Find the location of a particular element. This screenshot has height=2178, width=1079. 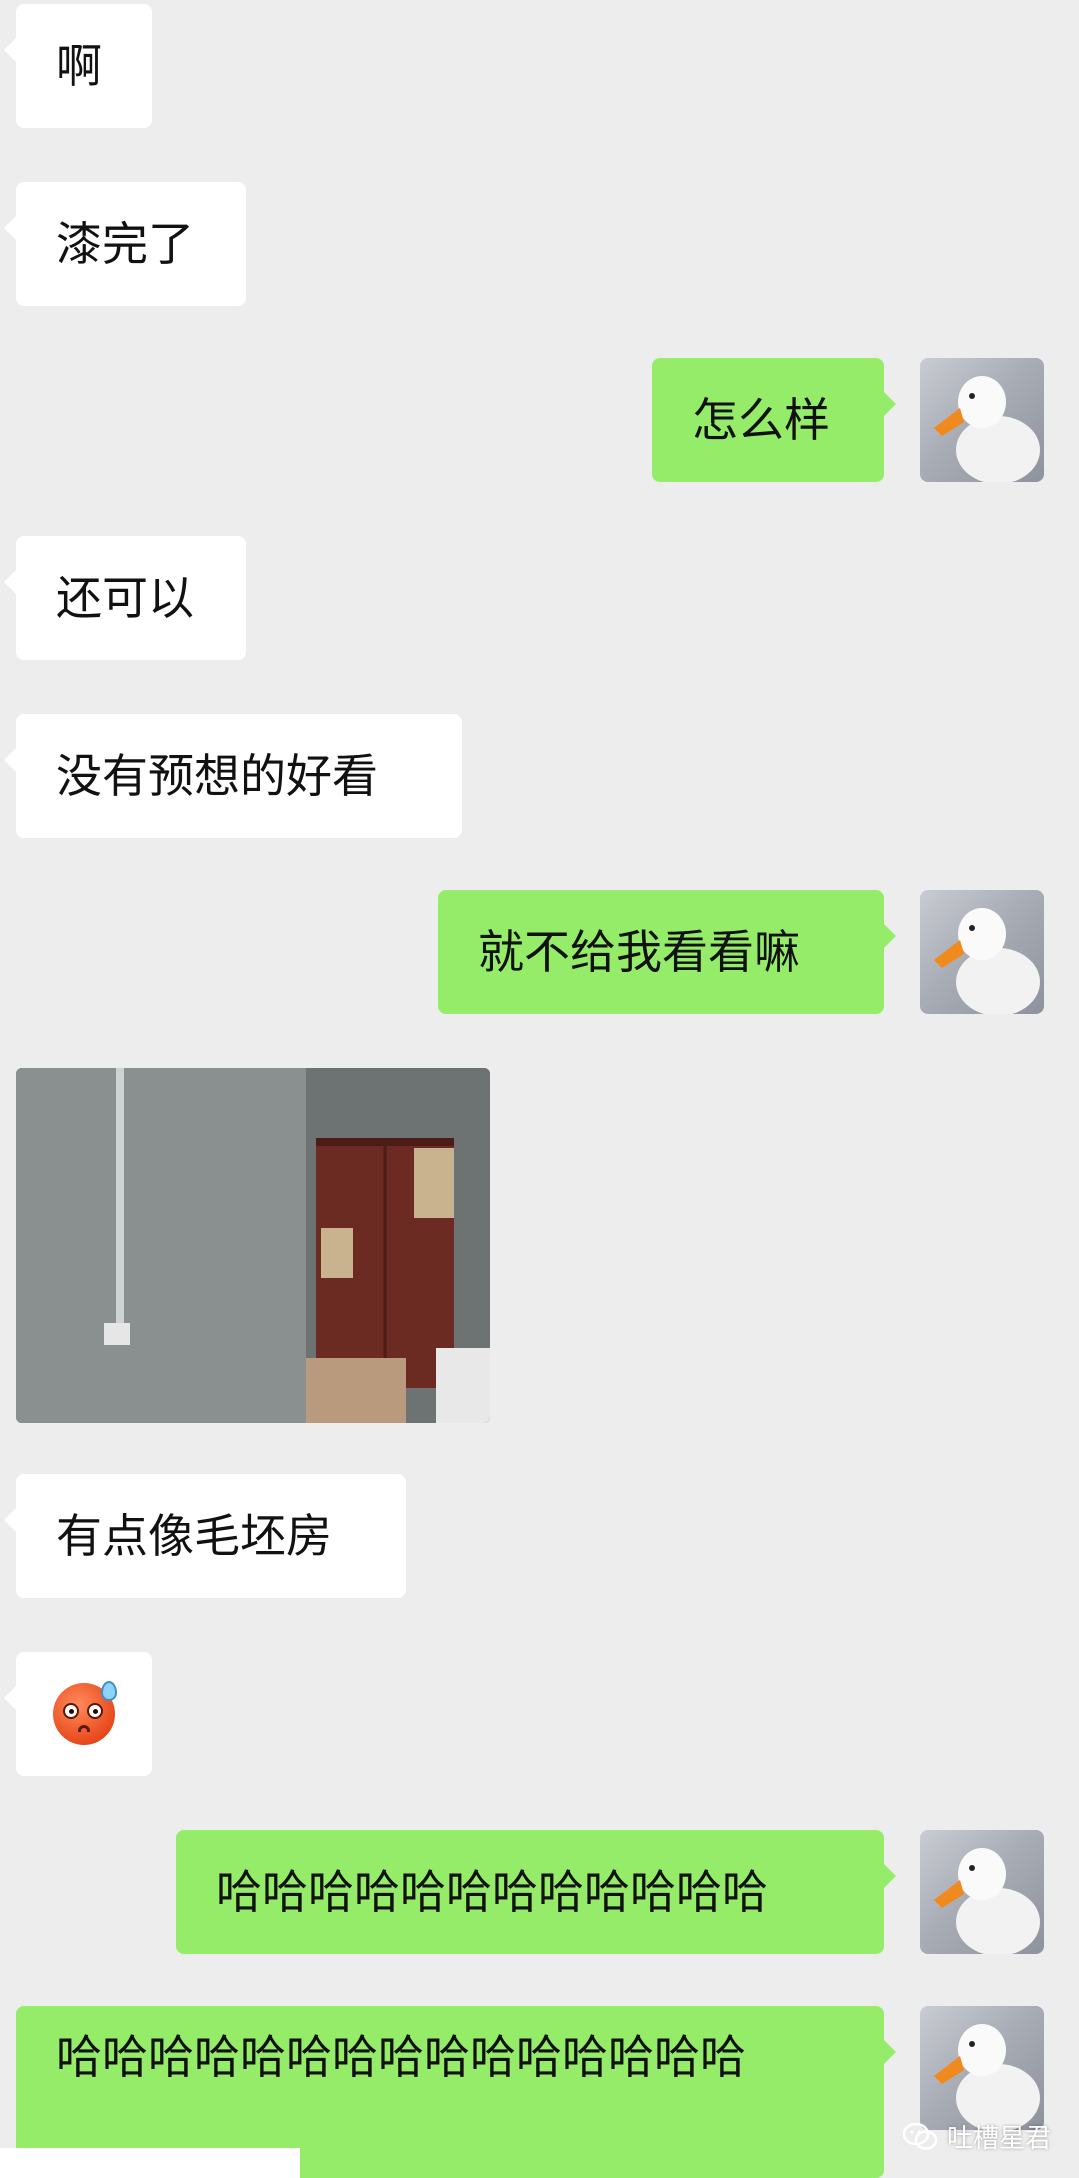

wechat-logo-icon is located at coordinates (919, 2136).